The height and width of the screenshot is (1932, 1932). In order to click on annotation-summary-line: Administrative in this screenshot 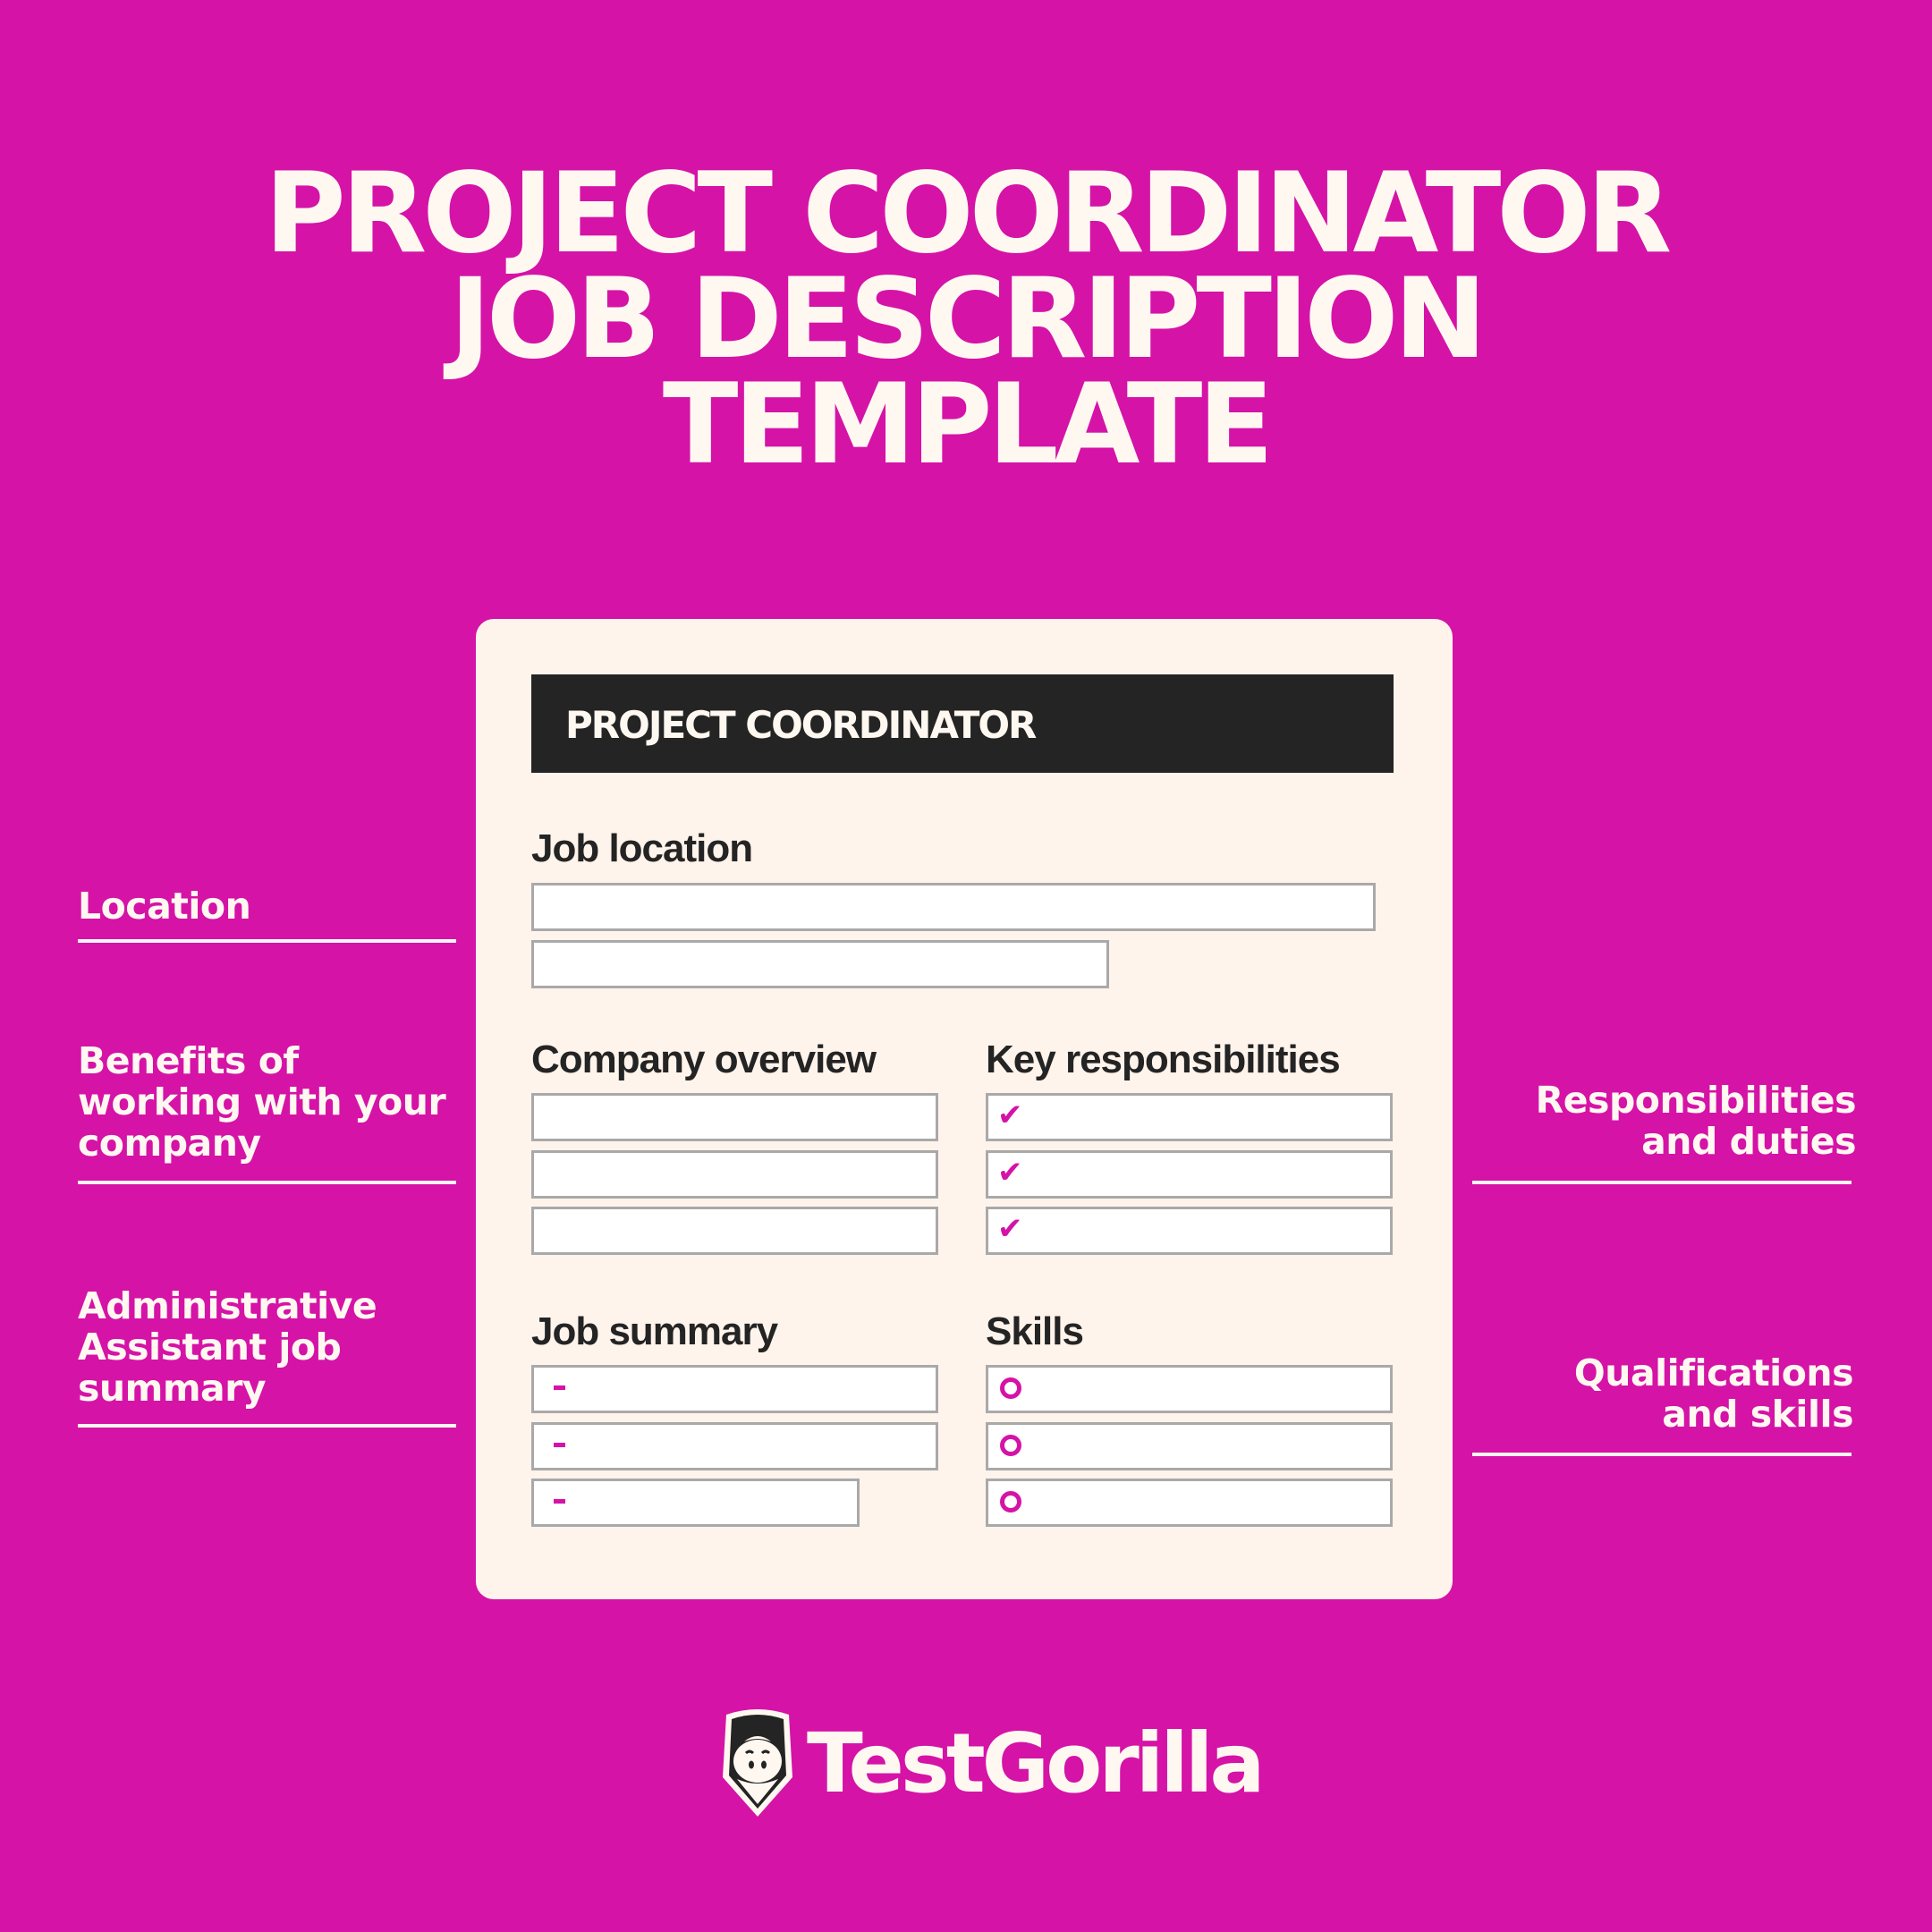, I will do `click(227, 1305)`.